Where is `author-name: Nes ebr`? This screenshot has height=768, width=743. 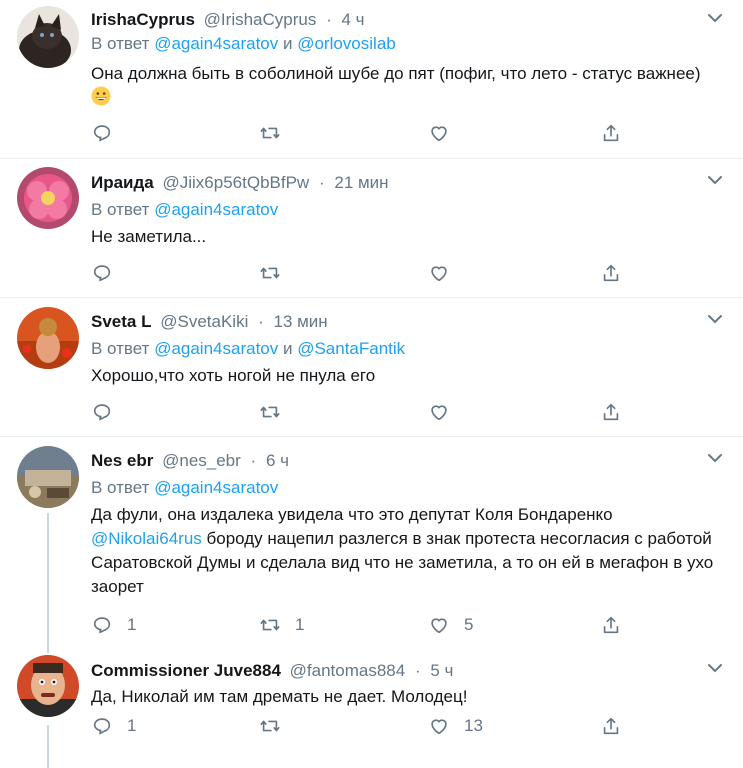
author-name: Nes ebr is located at coordinates (122, 460).